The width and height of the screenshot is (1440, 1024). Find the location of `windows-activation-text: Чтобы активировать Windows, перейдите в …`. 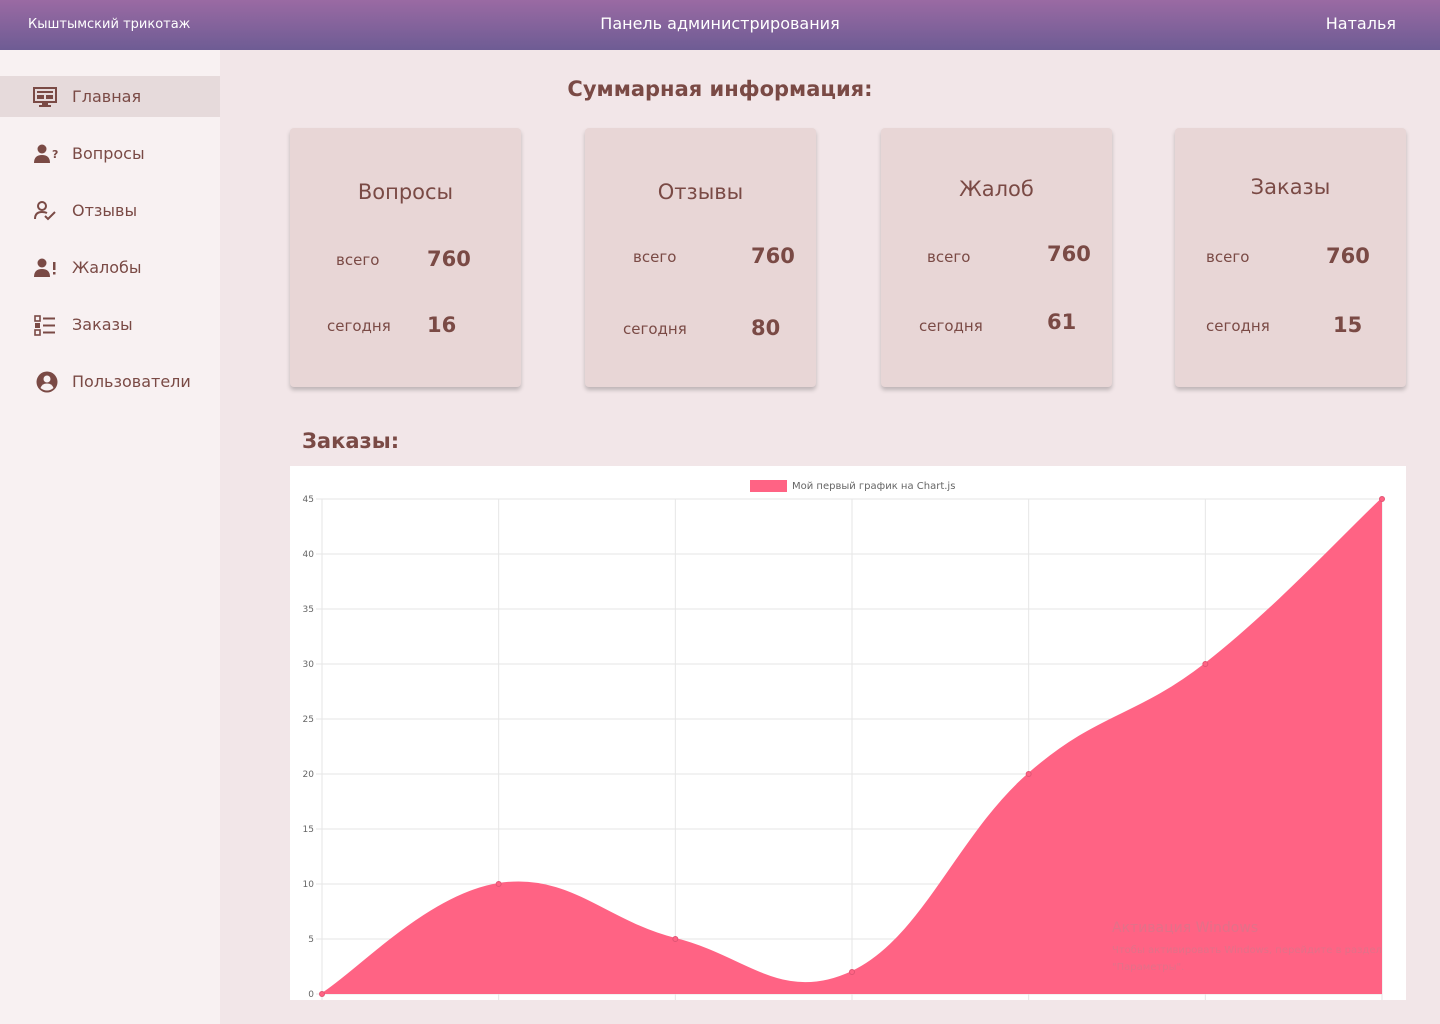

windows-activation-text: Чтобы активировать Windows, перейдите в … is located at coordinates (1247, 959).